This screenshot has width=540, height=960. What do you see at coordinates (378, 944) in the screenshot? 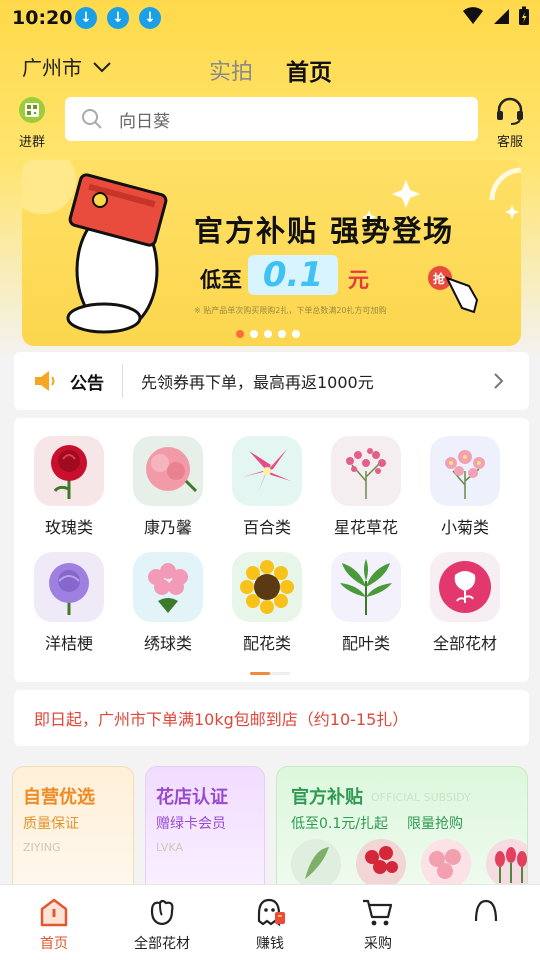
I see `nav-label: 采购` at bounding box center [378, 944].